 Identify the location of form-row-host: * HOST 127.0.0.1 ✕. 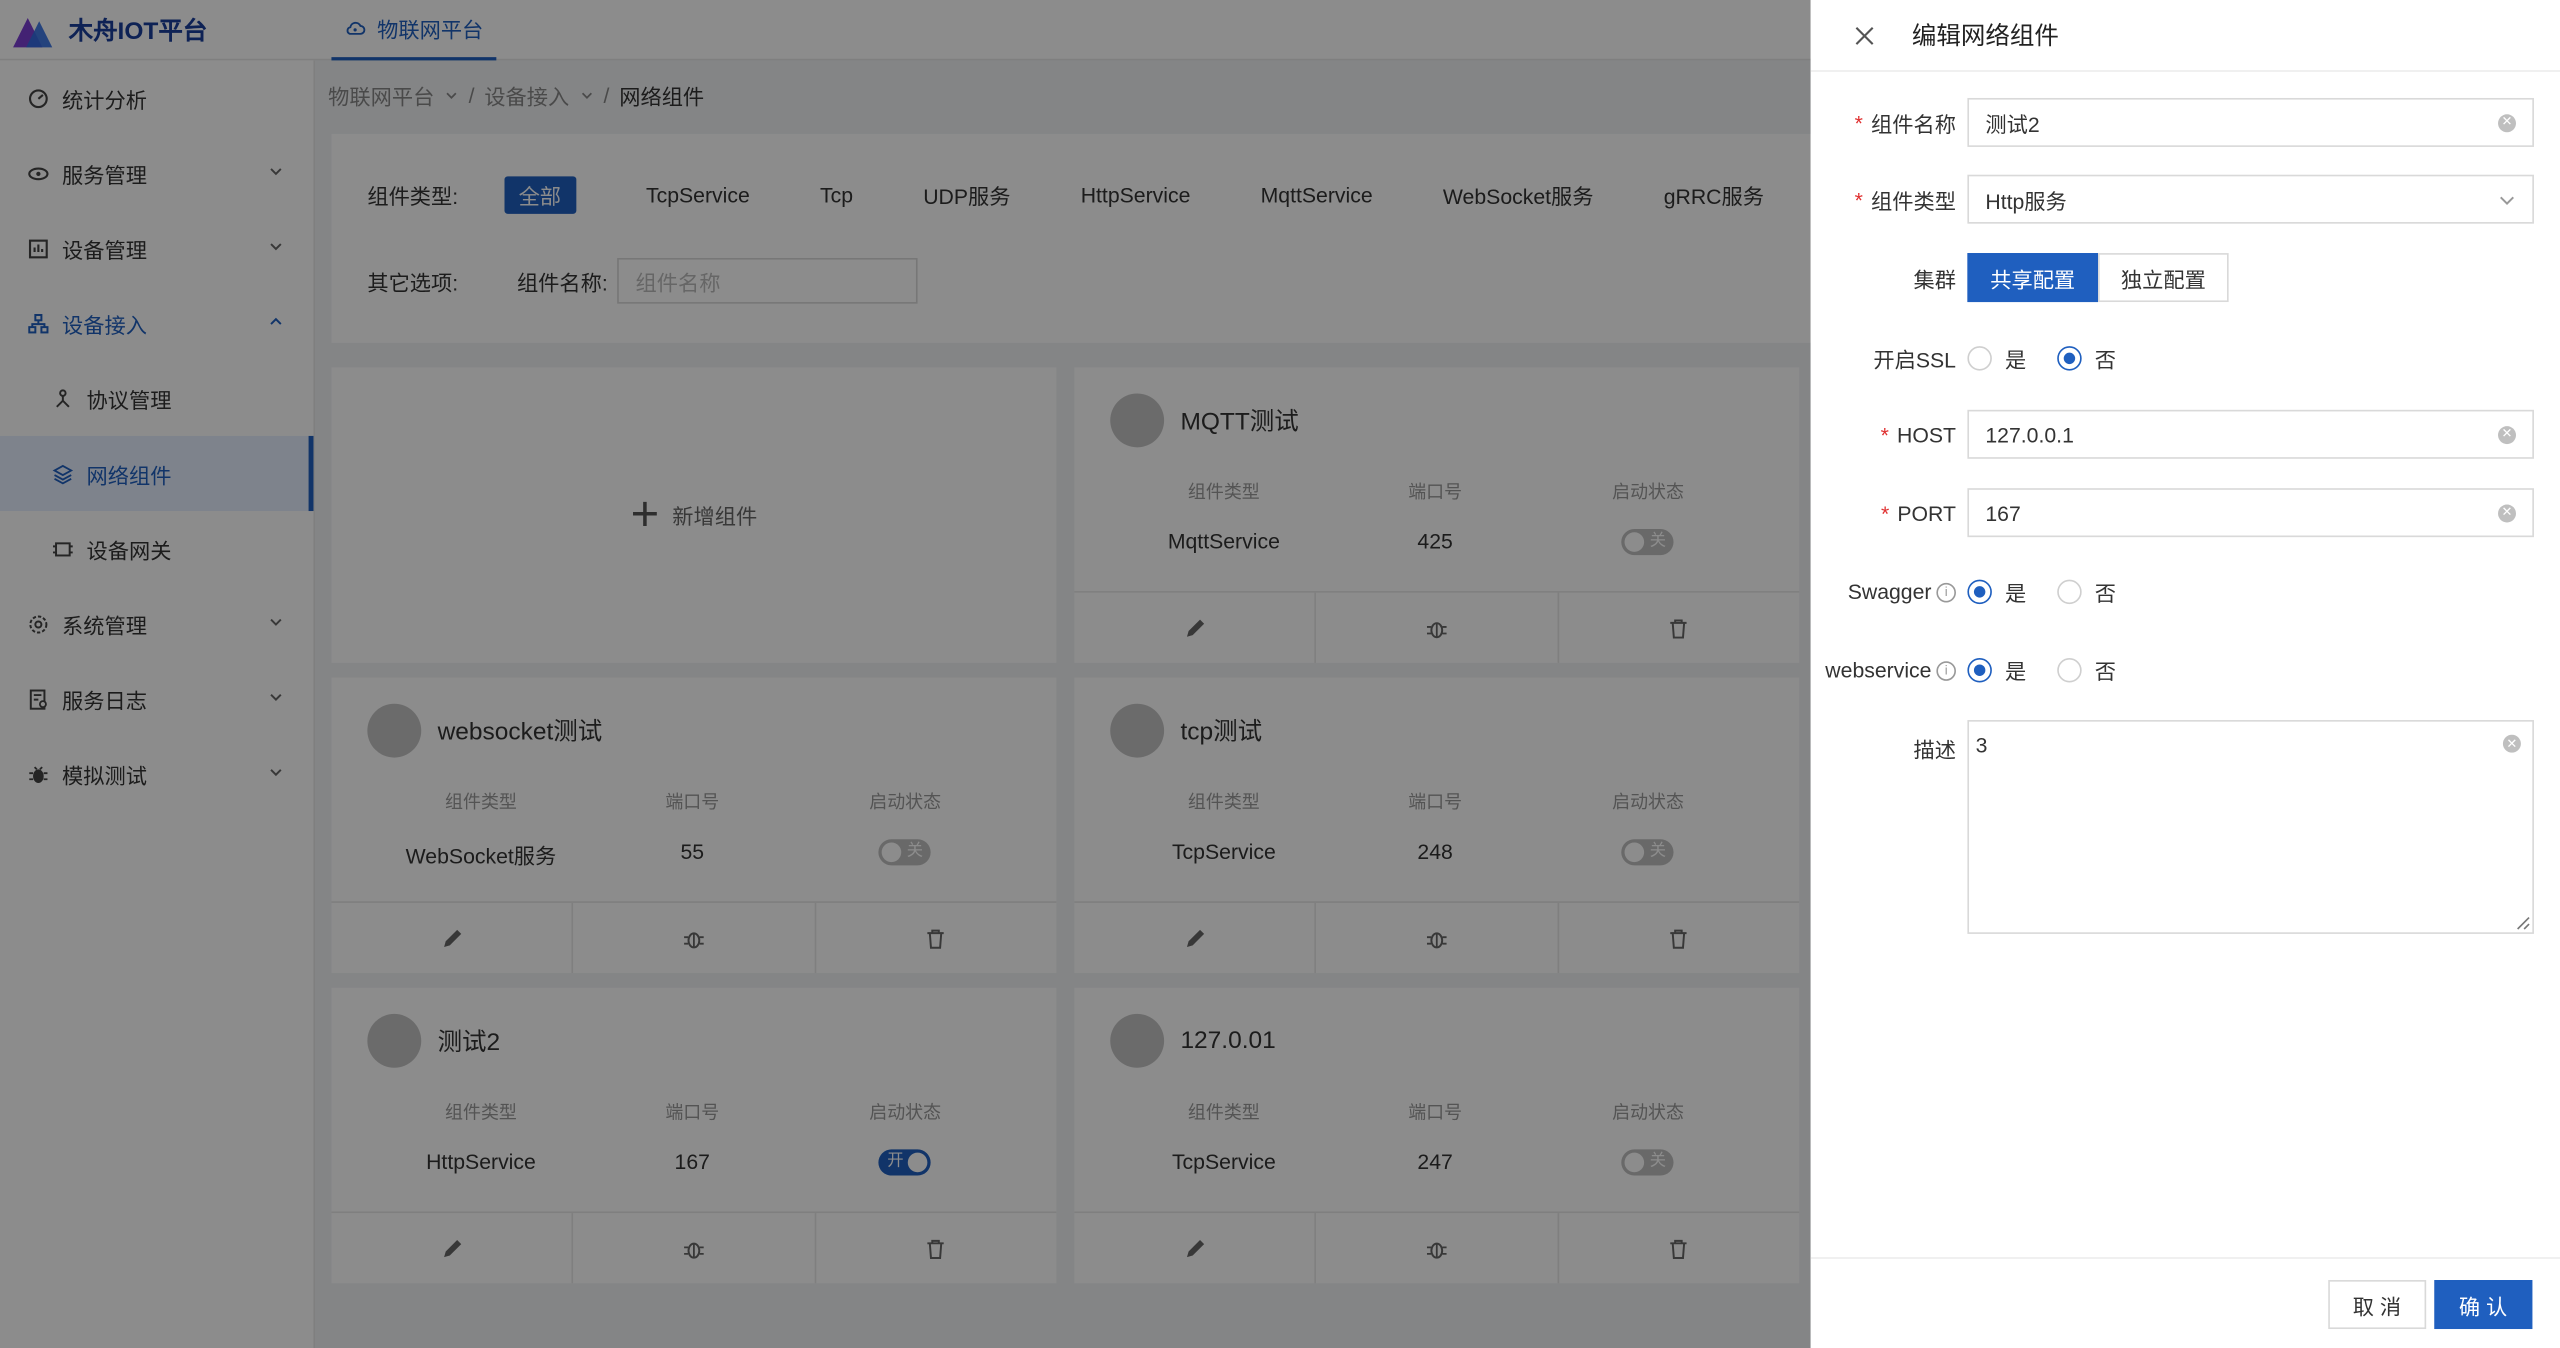
(2185, 434).